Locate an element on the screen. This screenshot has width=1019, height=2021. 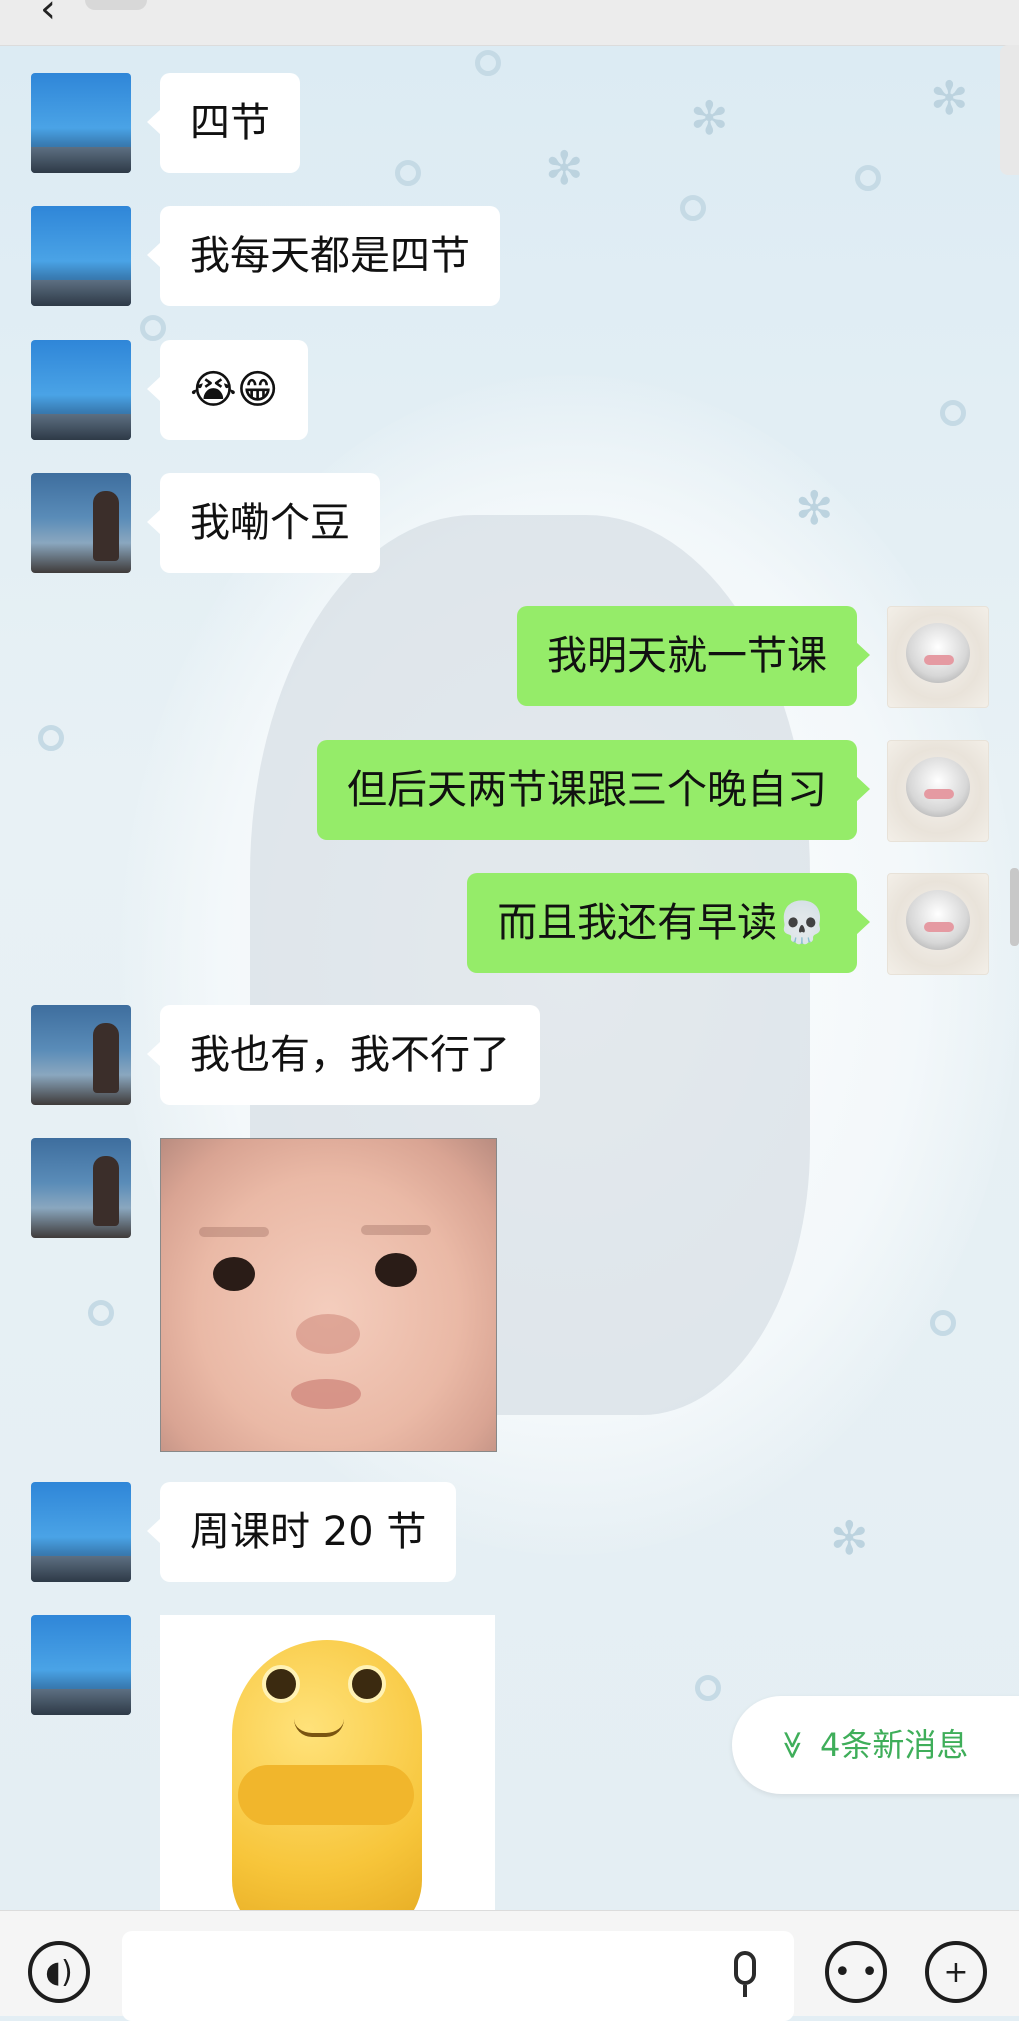
message-bubble: 四节 is located at coordinates (223, 123).